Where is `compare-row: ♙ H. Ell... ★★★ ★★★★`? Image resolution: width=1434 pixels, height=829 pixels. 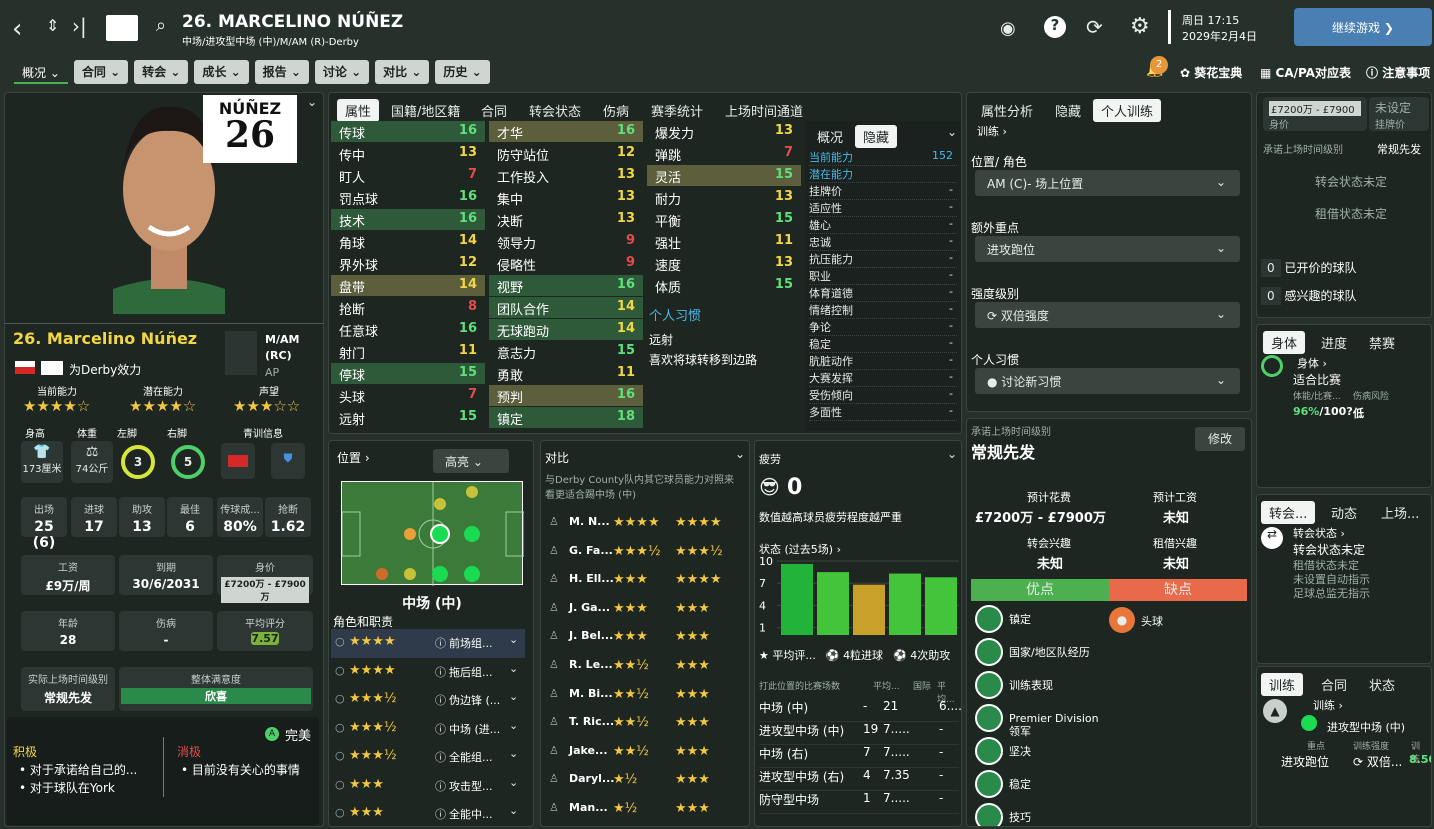 compare-row: ♙ H. Ell... ★★★ ★★★★ is located at coordinates (646, 586).